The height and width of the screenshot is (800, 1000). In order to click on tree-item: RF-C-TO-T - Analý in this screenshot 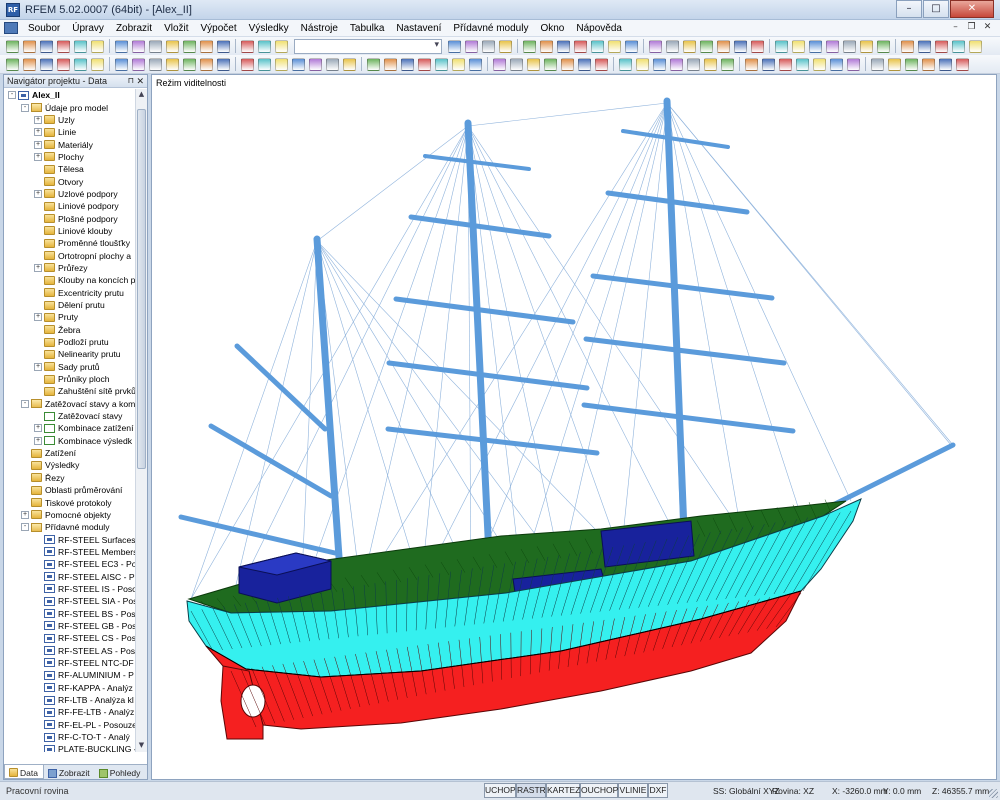, I will do `click(70, 737)`.